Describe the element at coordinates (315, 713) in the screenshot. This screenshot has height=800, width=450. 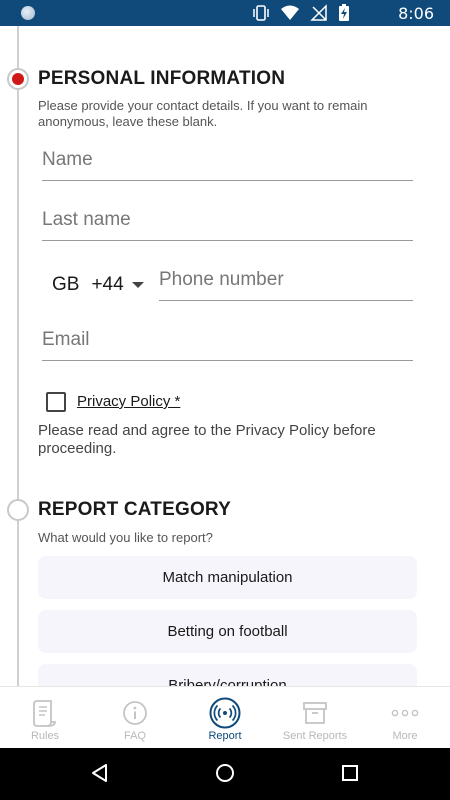
I see `archive-box-icon` at that location.